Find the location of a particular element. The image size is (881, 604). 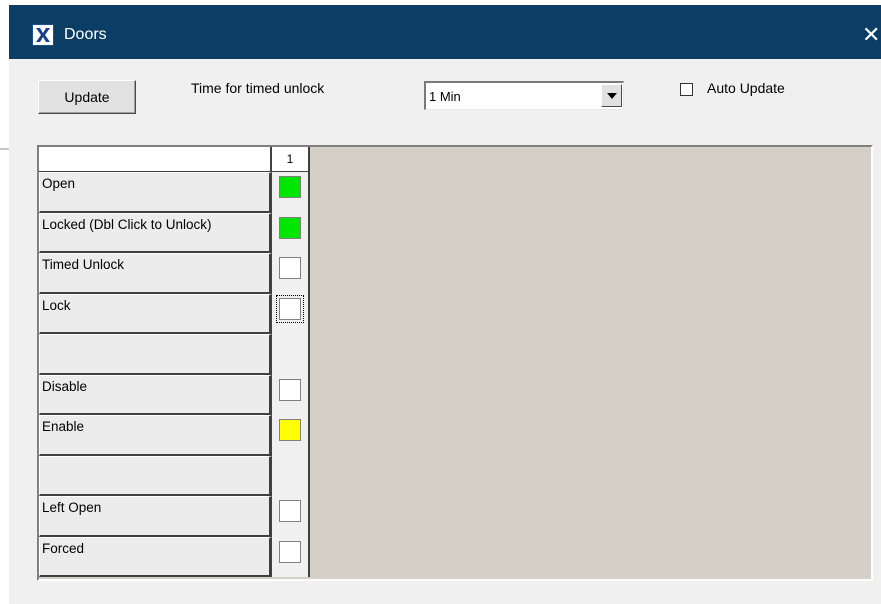

column-header-1: 1 is located at coordinates (291, 159).